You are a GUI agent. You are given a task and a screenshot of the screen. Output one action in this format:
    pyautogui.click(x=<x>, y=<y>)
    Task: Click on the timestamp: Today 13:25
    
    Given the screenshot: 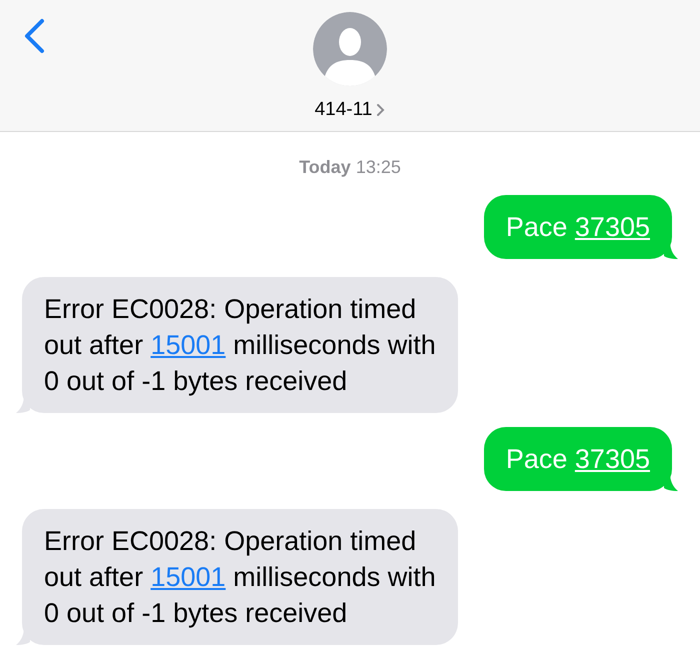 What is the action you would take?
    pyautogui.click(x=350, y=167)
    